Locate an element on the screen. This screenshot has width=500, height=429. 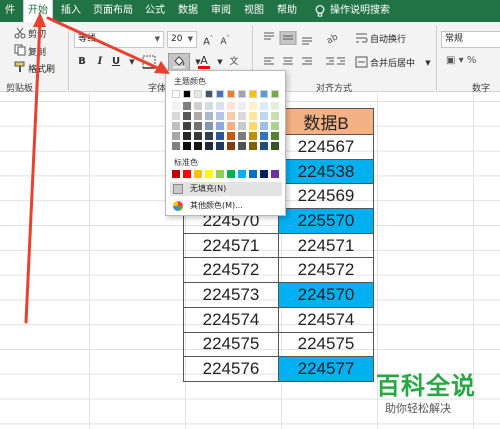
italic-button: I is located at coordinates (100, 62).